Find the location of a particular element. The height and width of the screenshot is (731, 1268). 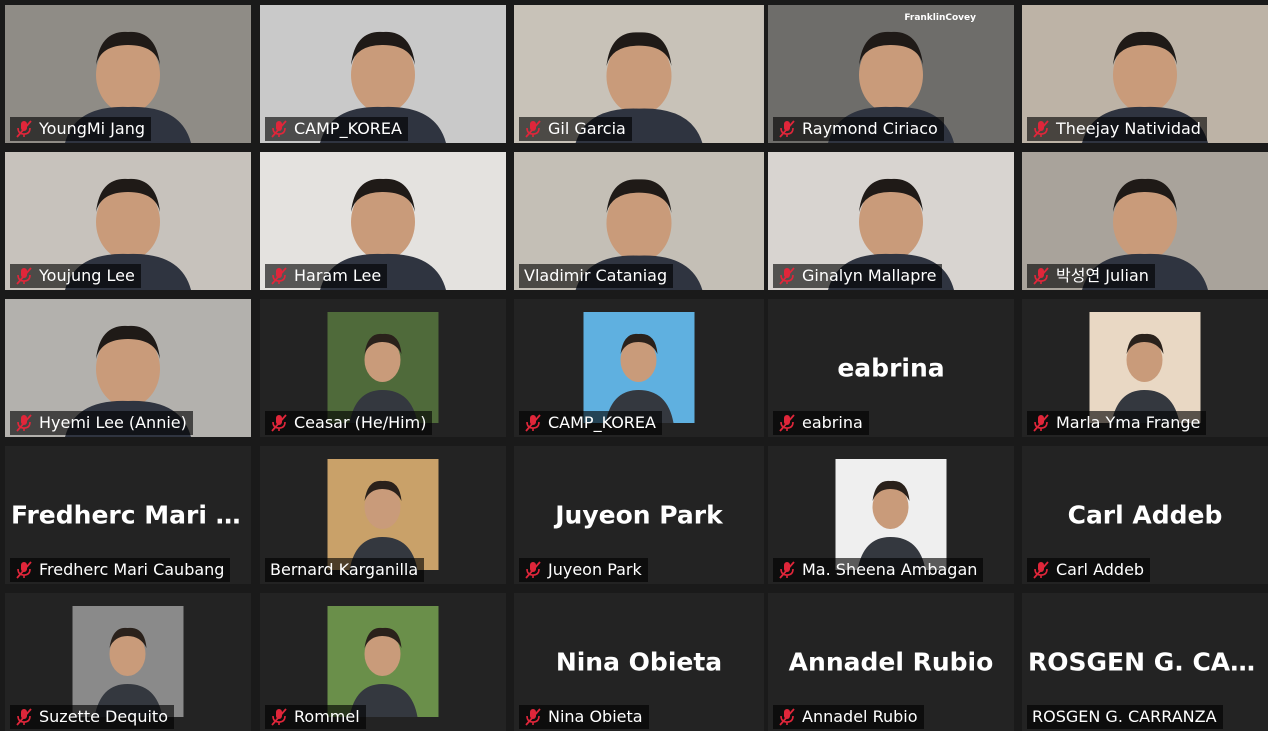

participant-name-label: YoungMi Jang is located at coordinates (81, 129).